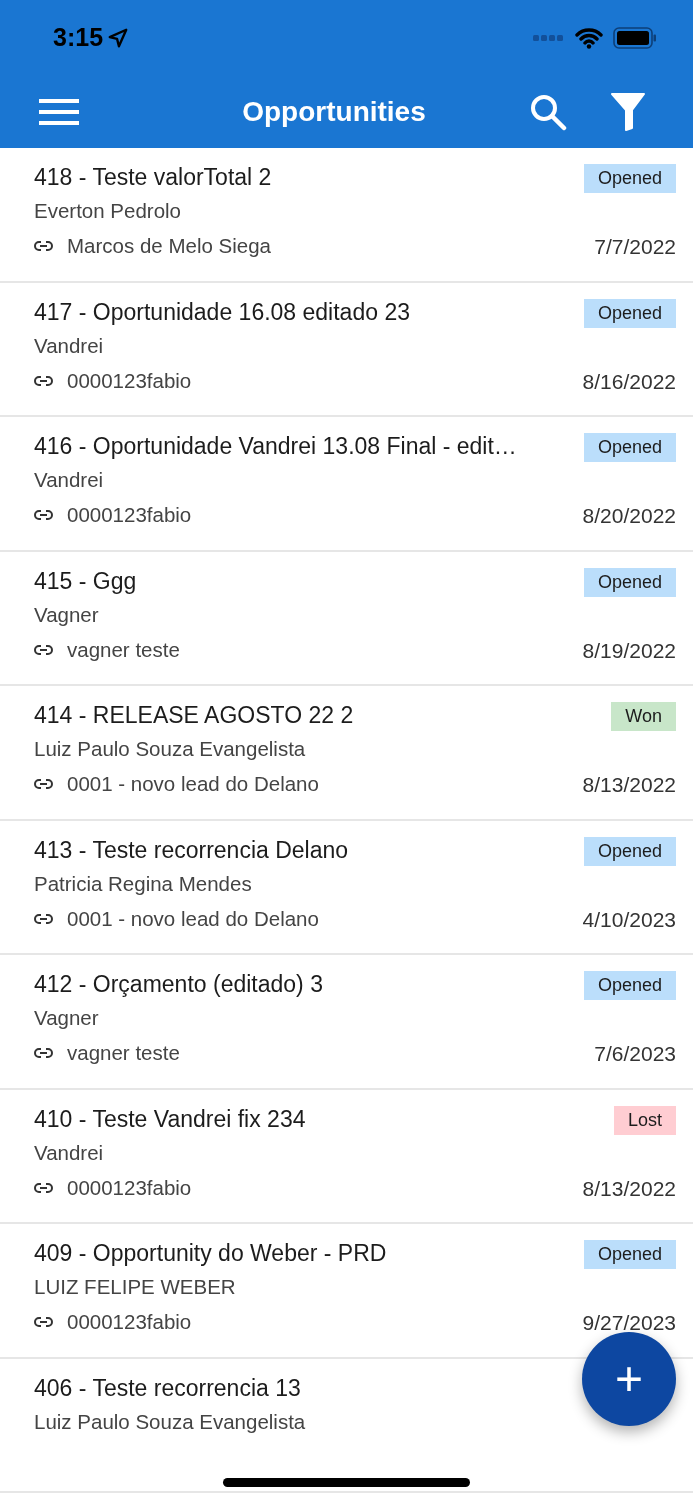  What do you see at coordinates (346, 484) in the screenshot?
I see `opportunity-row: 416 - Oportunidade Vandrei 13.08 Final - edit… Vandrei 0000123fabio Opened 8/20/2022` at bounding box center [346, 484].